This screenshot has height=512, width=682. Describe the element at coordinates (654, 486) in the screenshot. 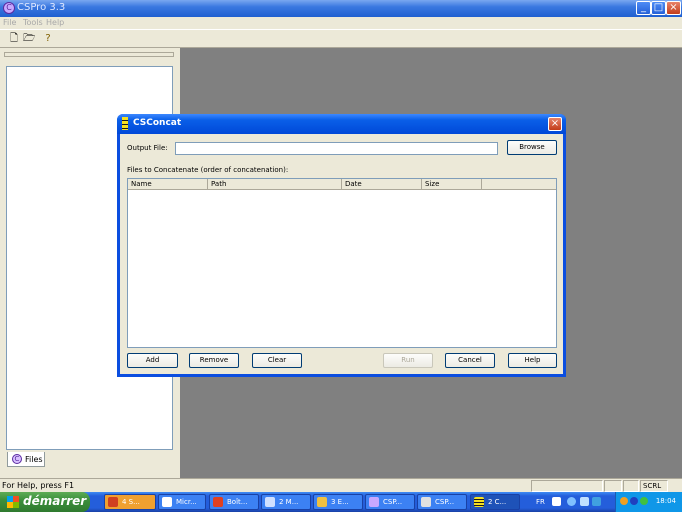

I see `status-scrl: SCRL` at that location.